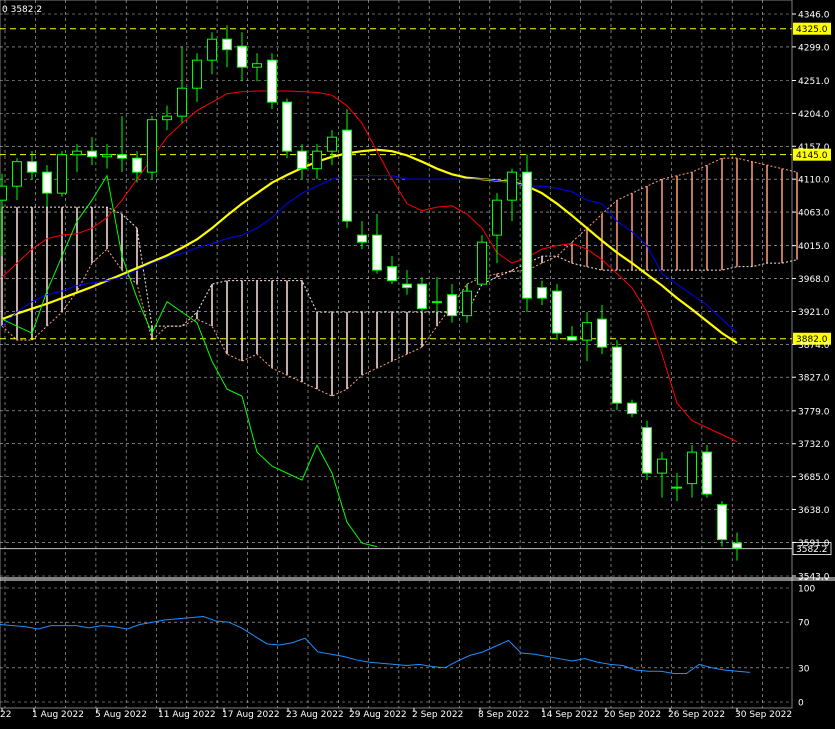 The width and height of the screenshot is (835, 729). I want to click on price-tick-label: 4110.0, so click(814, 181).